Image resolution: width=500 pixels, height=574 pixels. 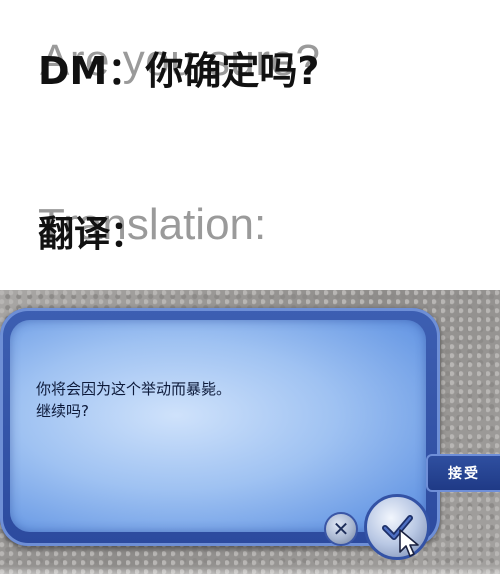 I want to click on dialog-message: 你将会因为这个举动而暴毙。 继续吗?, so click(x=186, y=400).